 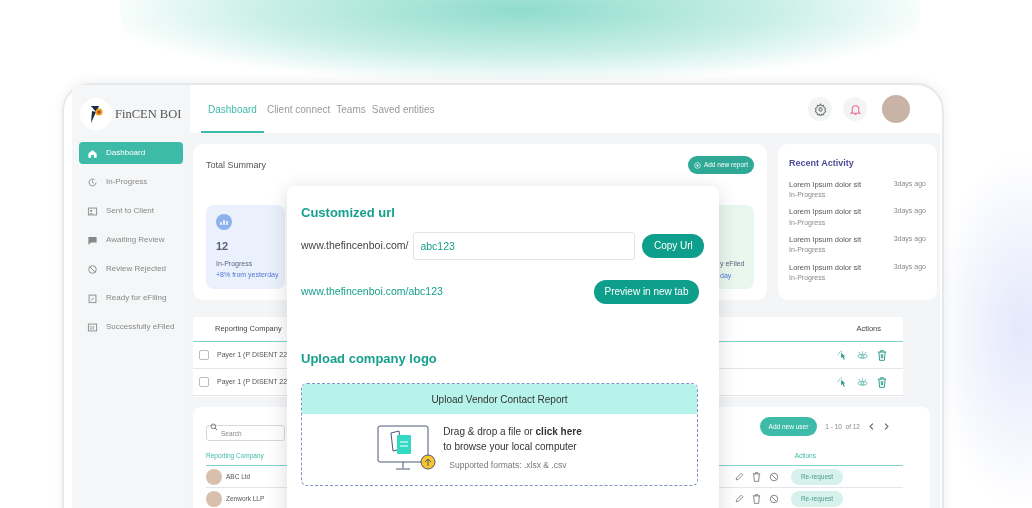 I want to click on supported-formats: Supported formats: .xlsx & .csv, so click(x=508, y=465).